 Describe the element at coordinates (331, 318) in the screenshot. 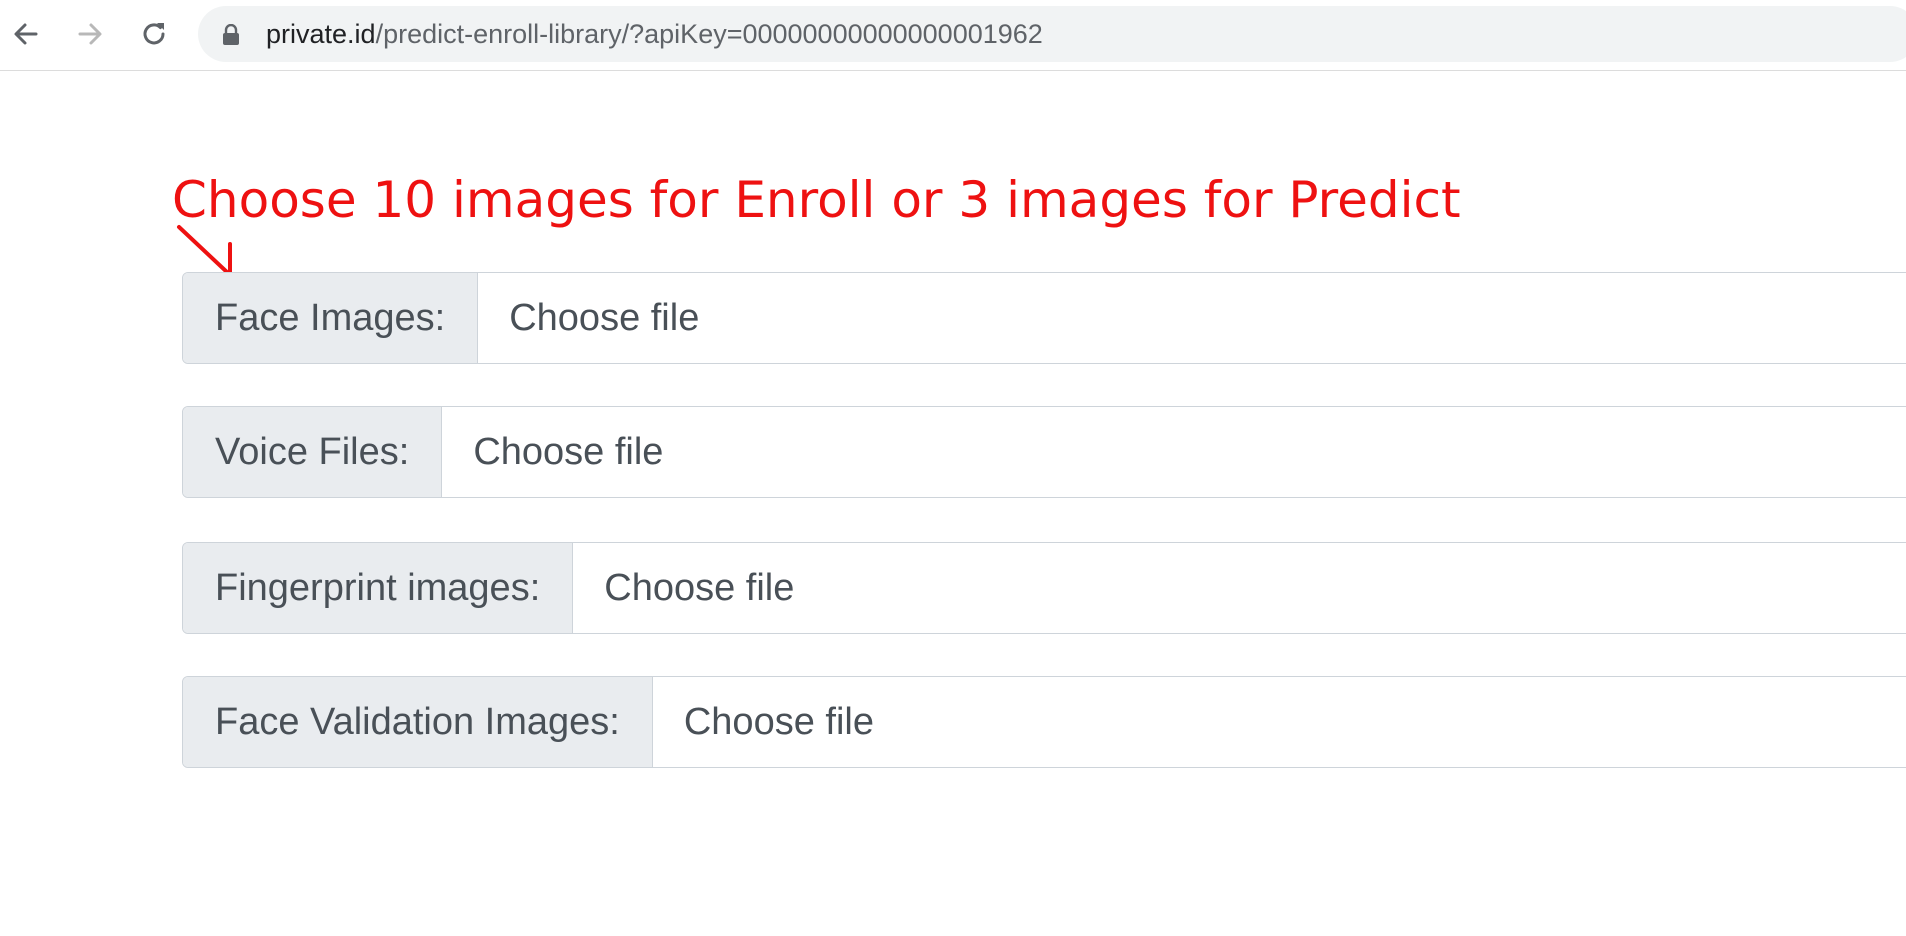

I see `face-images-label: Face Images:` at that location.